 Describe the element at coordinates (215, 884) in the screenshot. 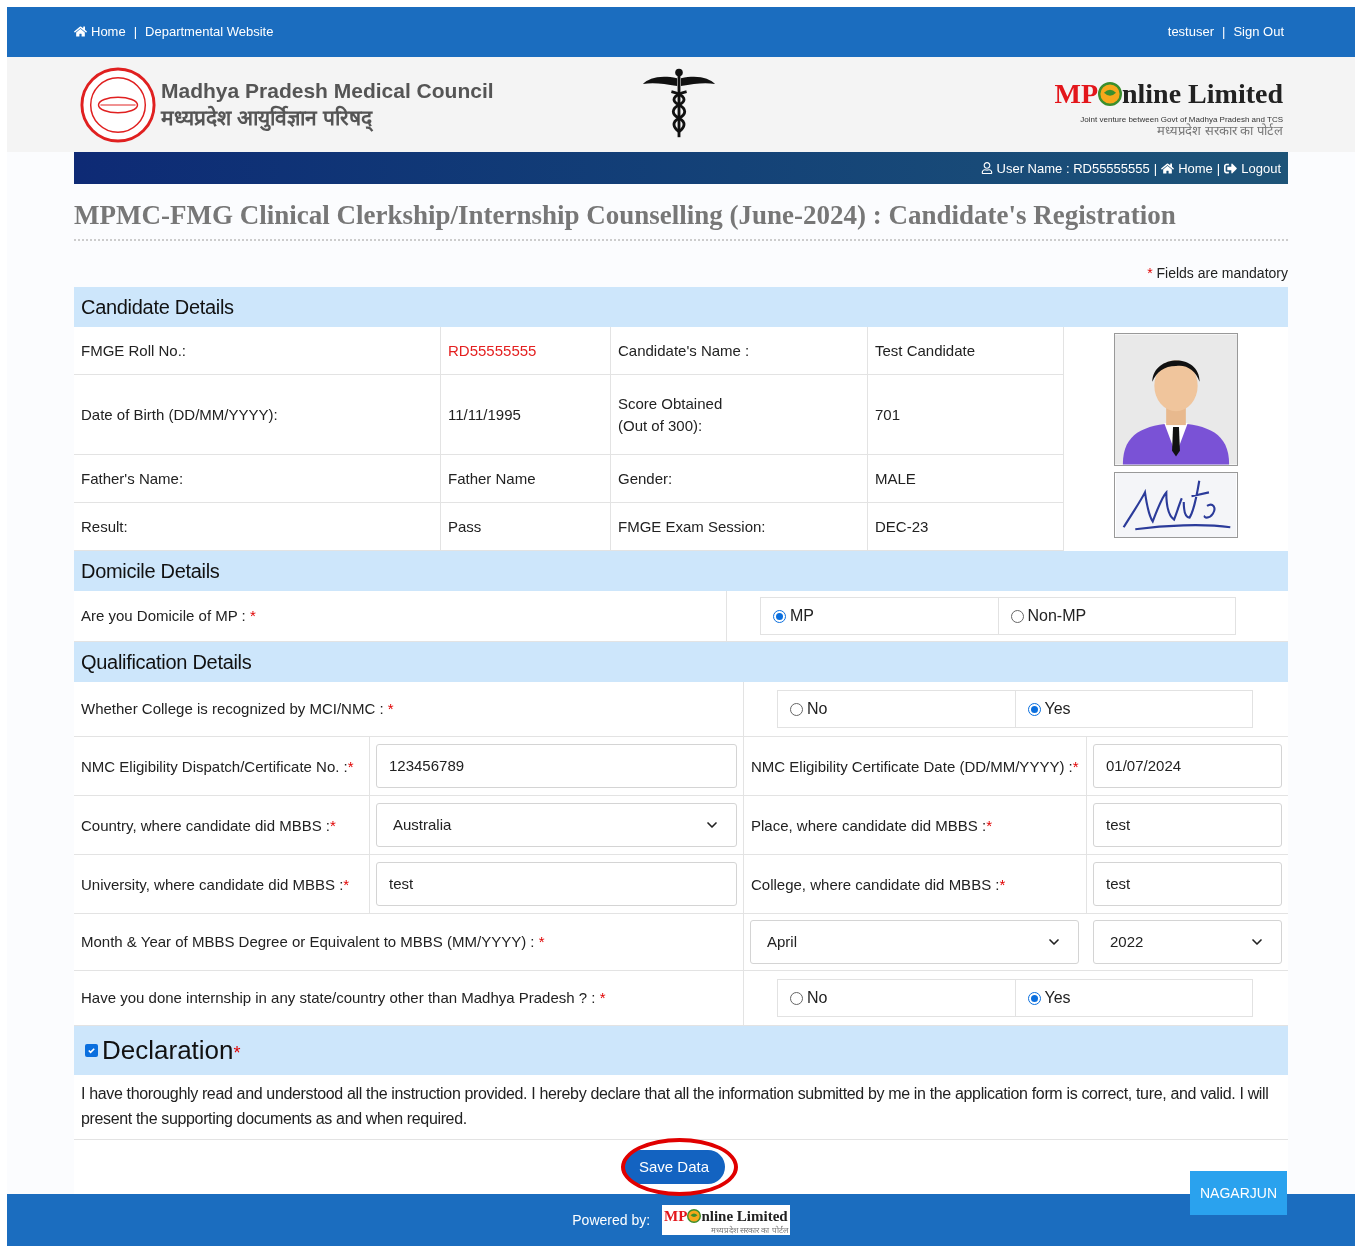

I see `field-label: University, where candidate did MBBS :*` at that location.